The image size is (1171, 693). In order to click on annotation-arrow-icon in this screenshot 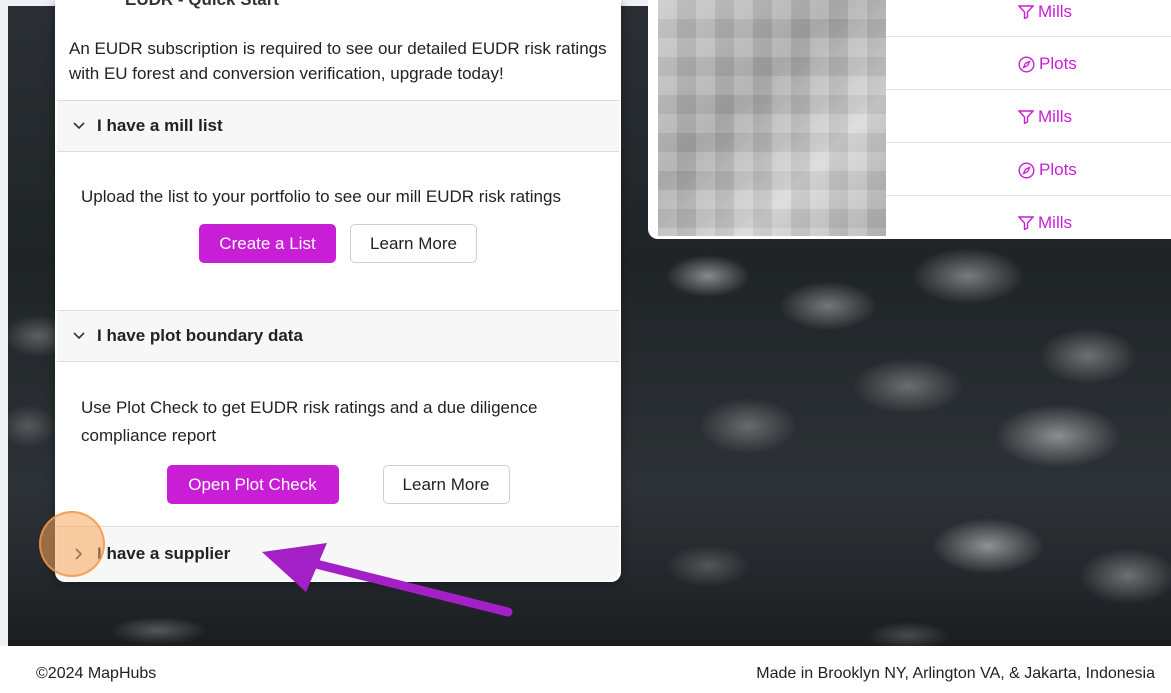, I will do `click(387, 580)`.